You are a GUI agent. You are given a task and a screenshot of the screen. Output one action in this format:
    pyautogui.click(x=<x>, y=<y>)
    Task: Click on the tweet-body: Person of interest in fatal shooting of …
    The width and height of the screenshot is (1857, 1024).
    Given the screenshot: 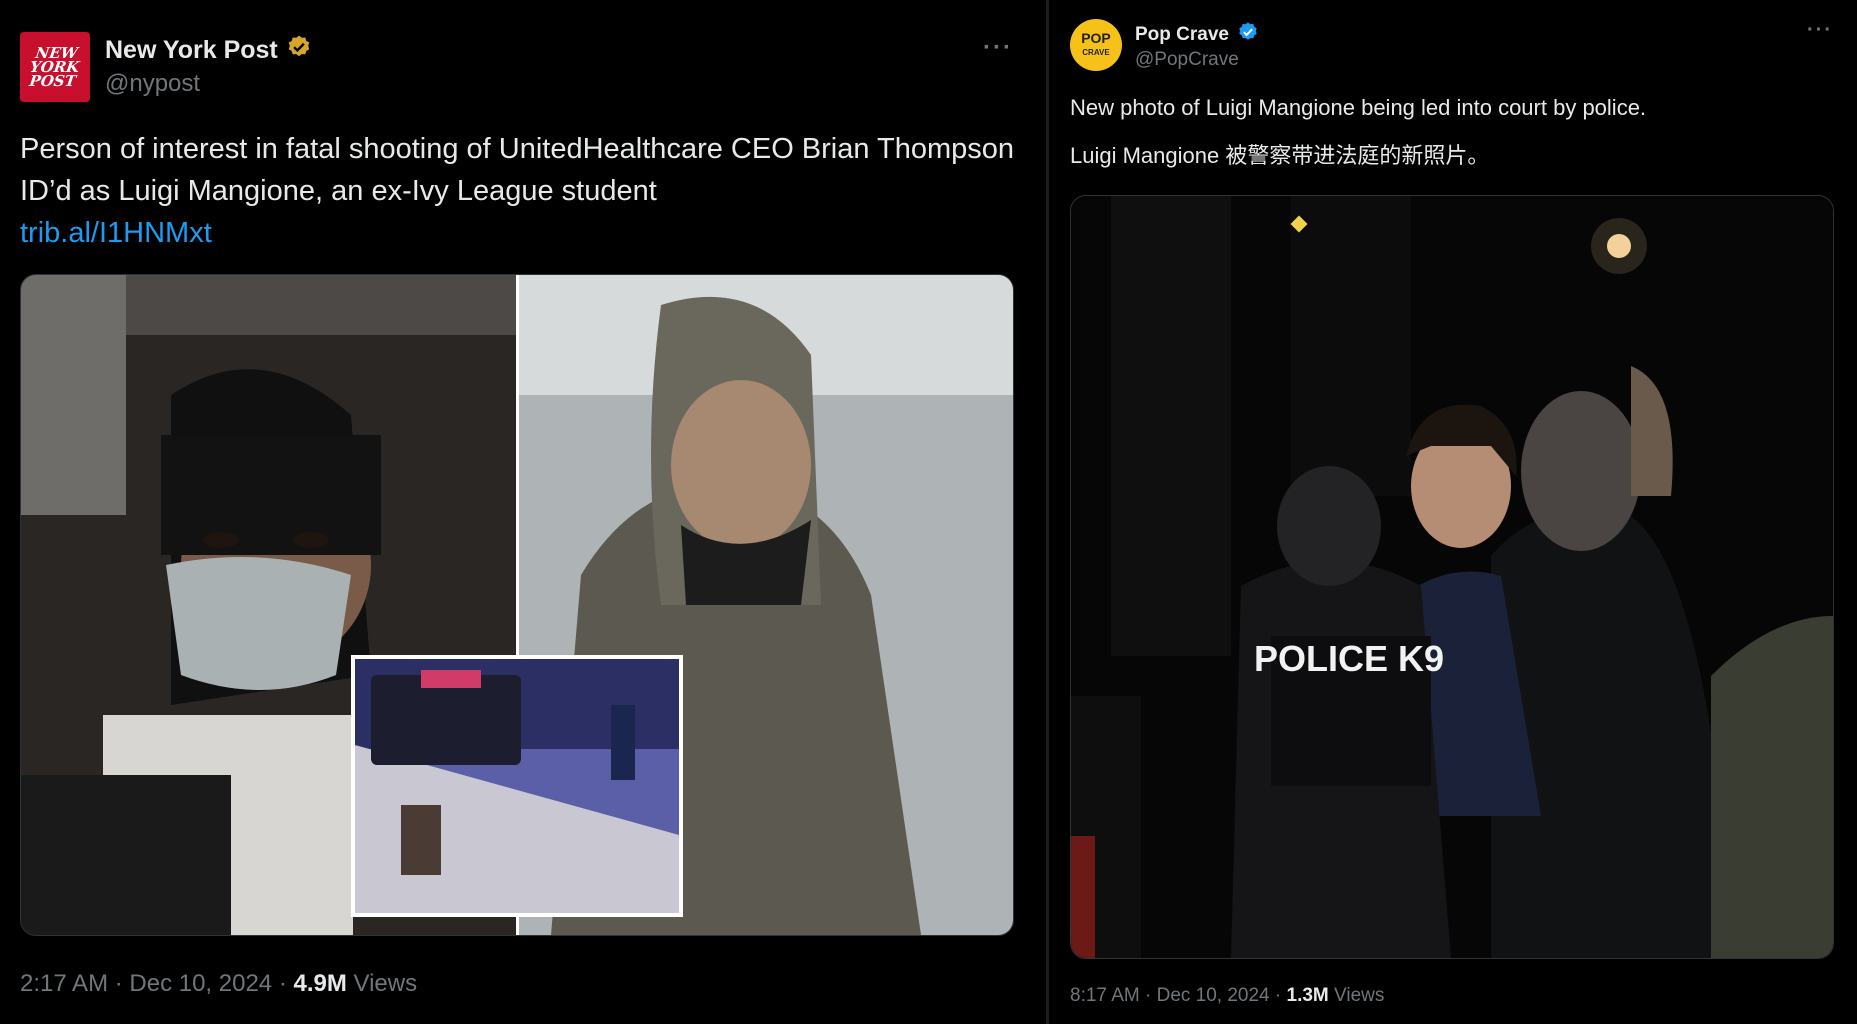 What is the action you would take?
    pyautogui.click(x=517, y=170)
    